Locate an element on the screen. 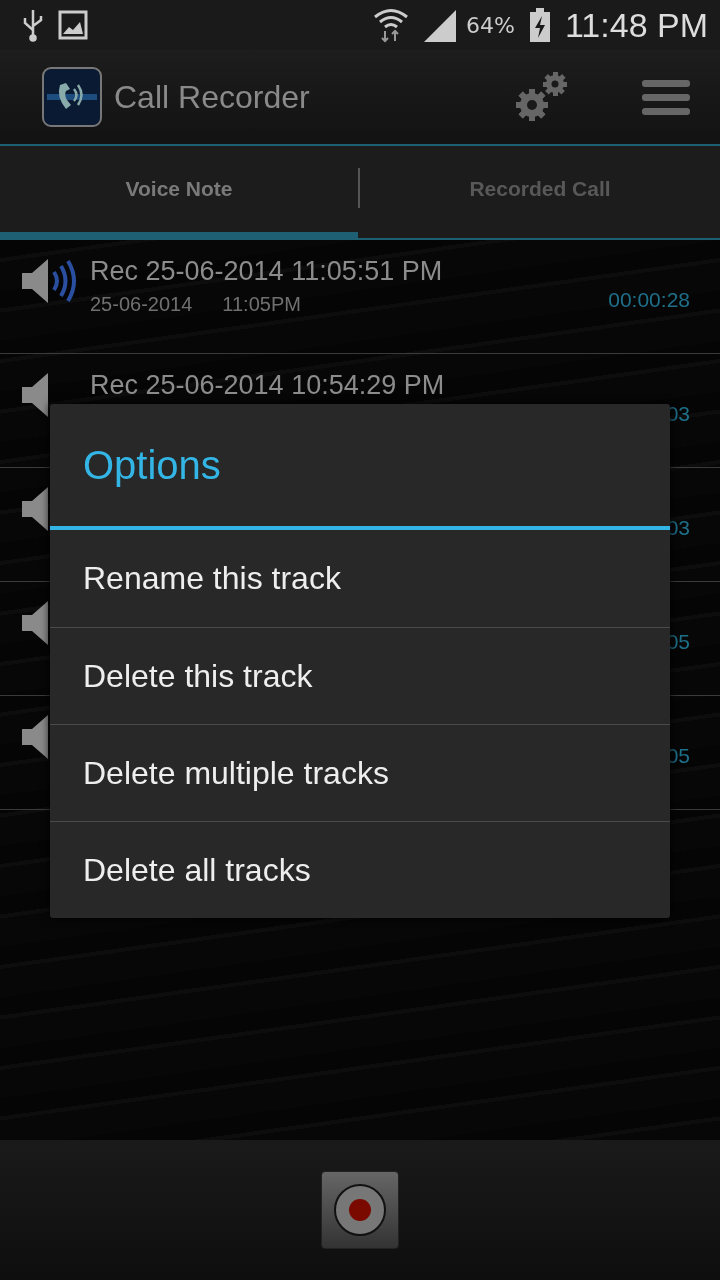  signal-icon is located at coordinates (441, 25).